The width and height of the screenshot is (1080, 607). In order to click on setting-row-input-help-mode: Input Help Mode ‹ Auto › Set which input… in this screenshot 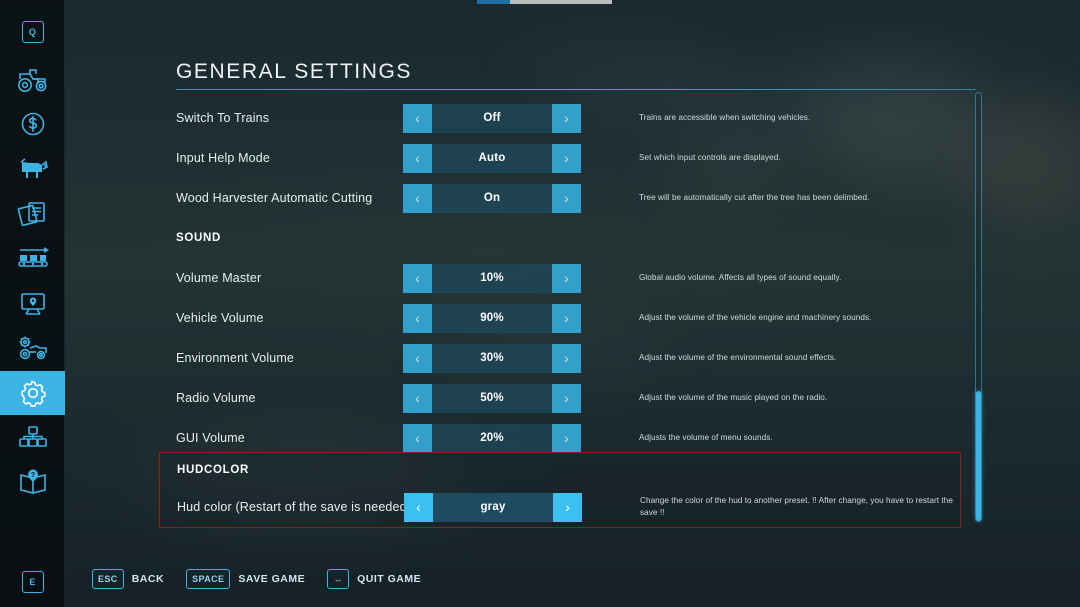, I will do `click(576, 158)`.